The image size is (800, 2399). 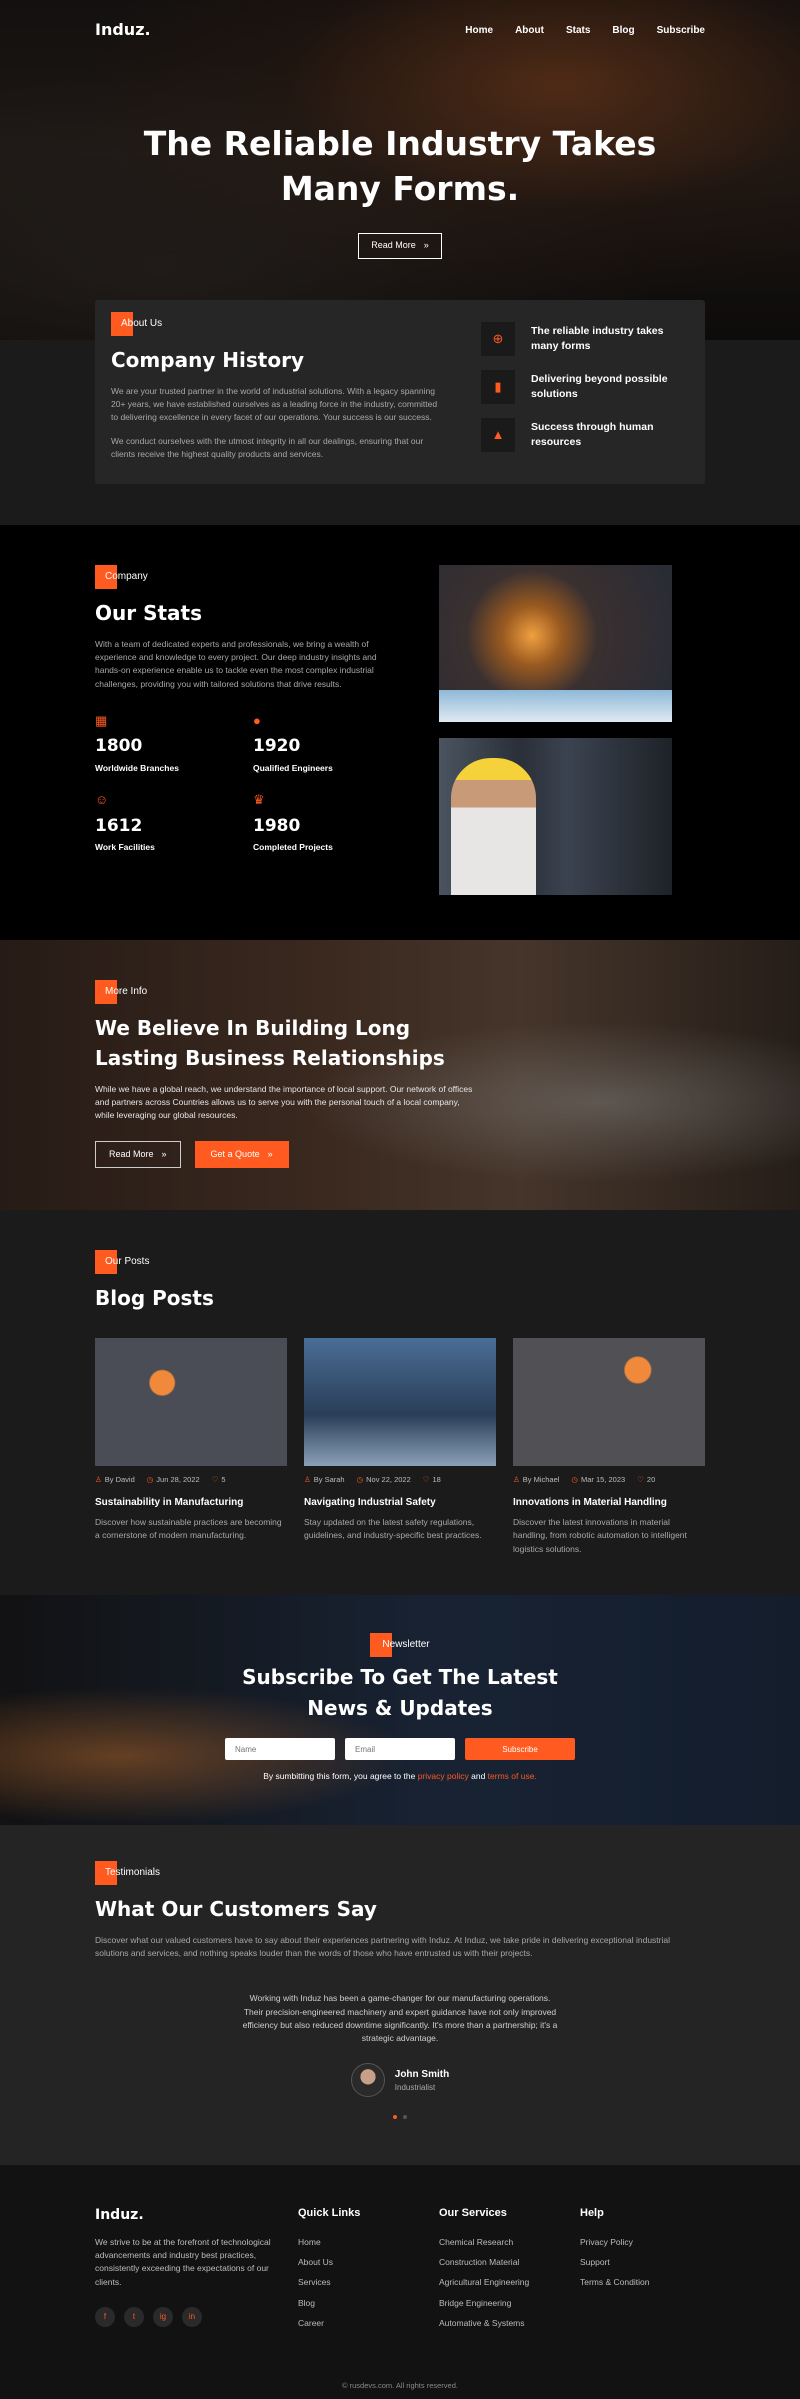 I want to click on stats-tag: Company, so click(x=121, y=577).